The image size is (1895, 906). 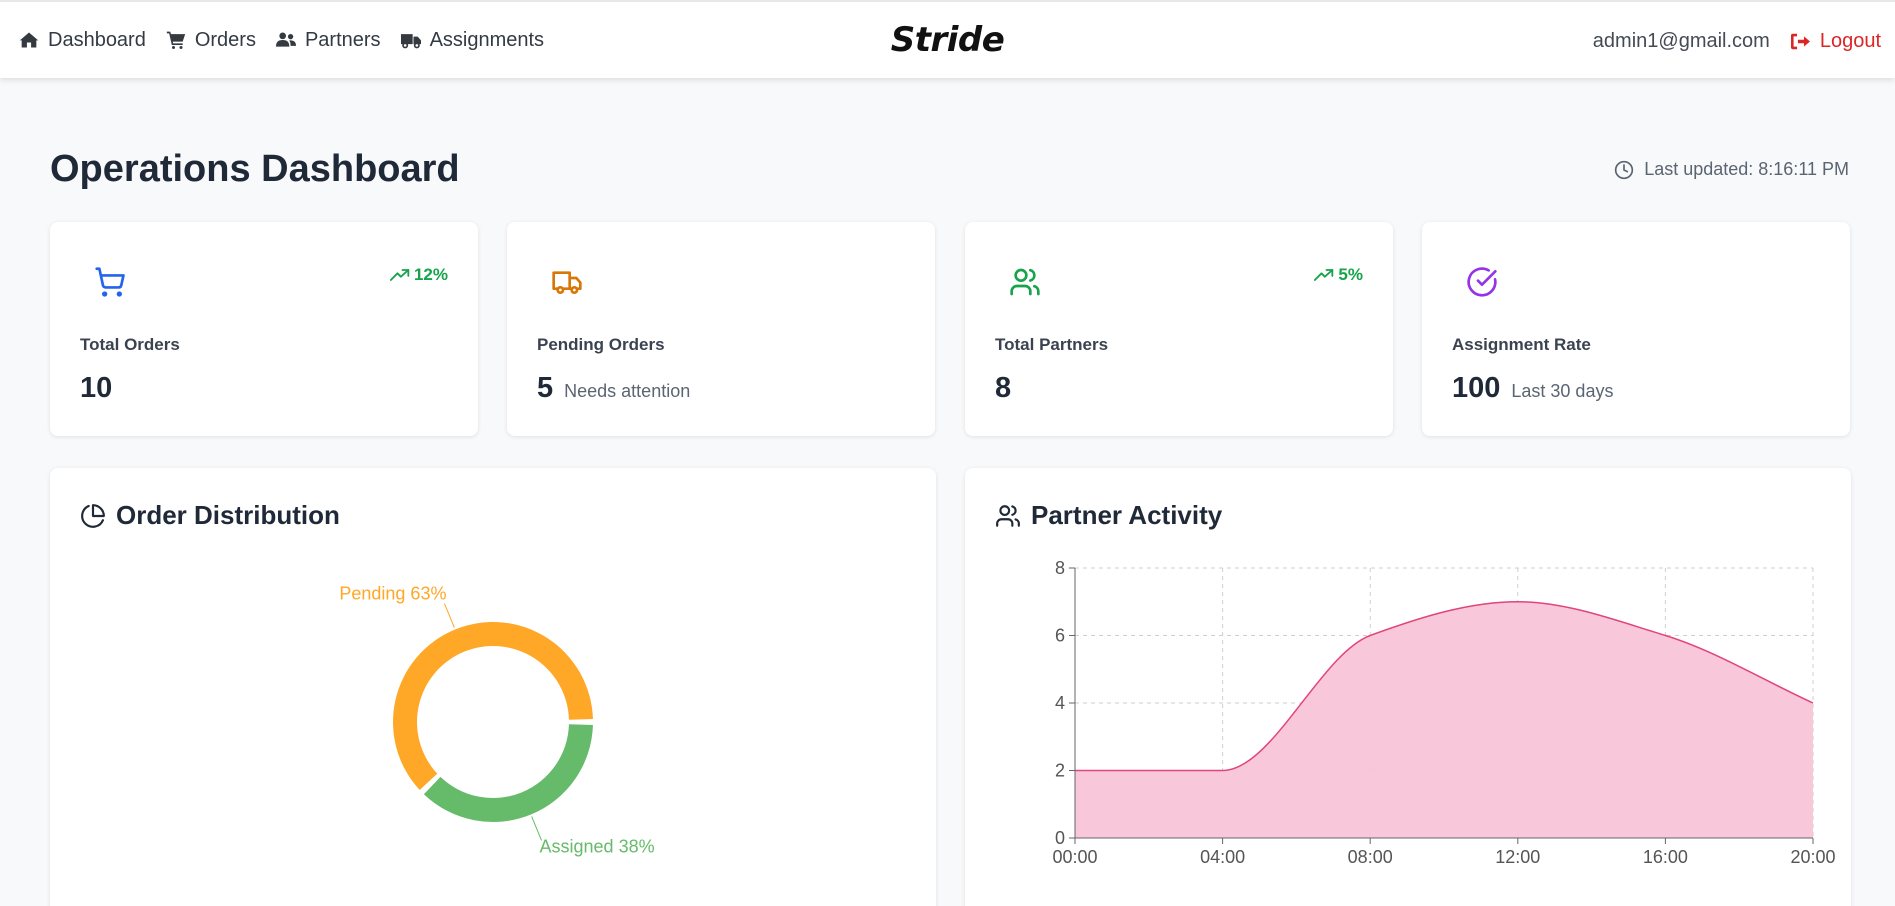 What do you see at coordinates (130, 344) in the screenshot?
I see `stat-label: Total Orders` at bounding box center [130, 344].